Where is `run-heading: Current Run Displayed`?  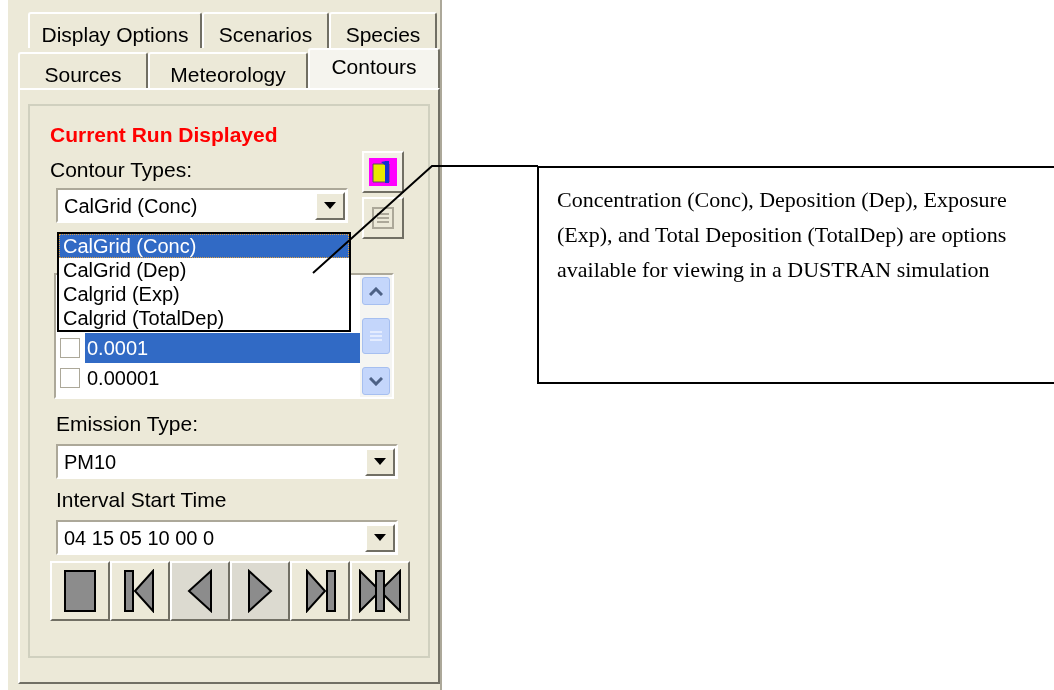
run-heading: Current Run Displayed is located at coordinates (164, 134).